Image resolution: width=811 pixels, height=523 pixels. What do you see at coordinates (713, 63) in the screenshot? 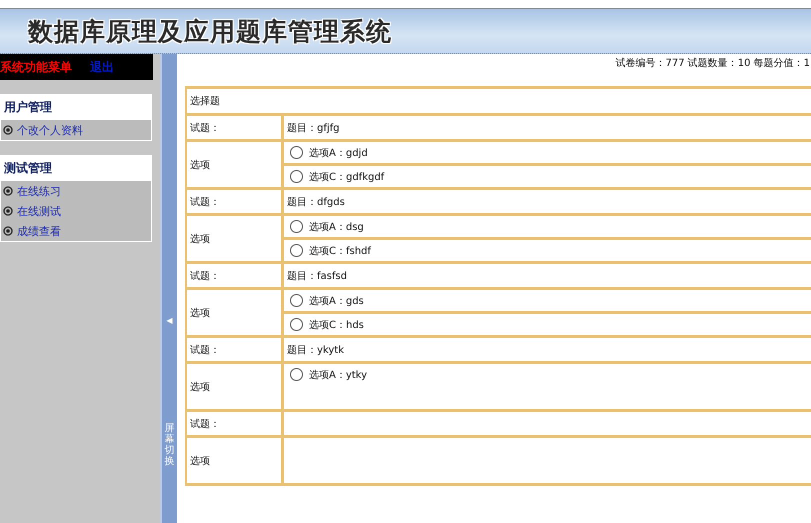
I see `exam-info: 试卷编号：777 试题数量：10 每题分值：1` at bounding box center [713, 63].